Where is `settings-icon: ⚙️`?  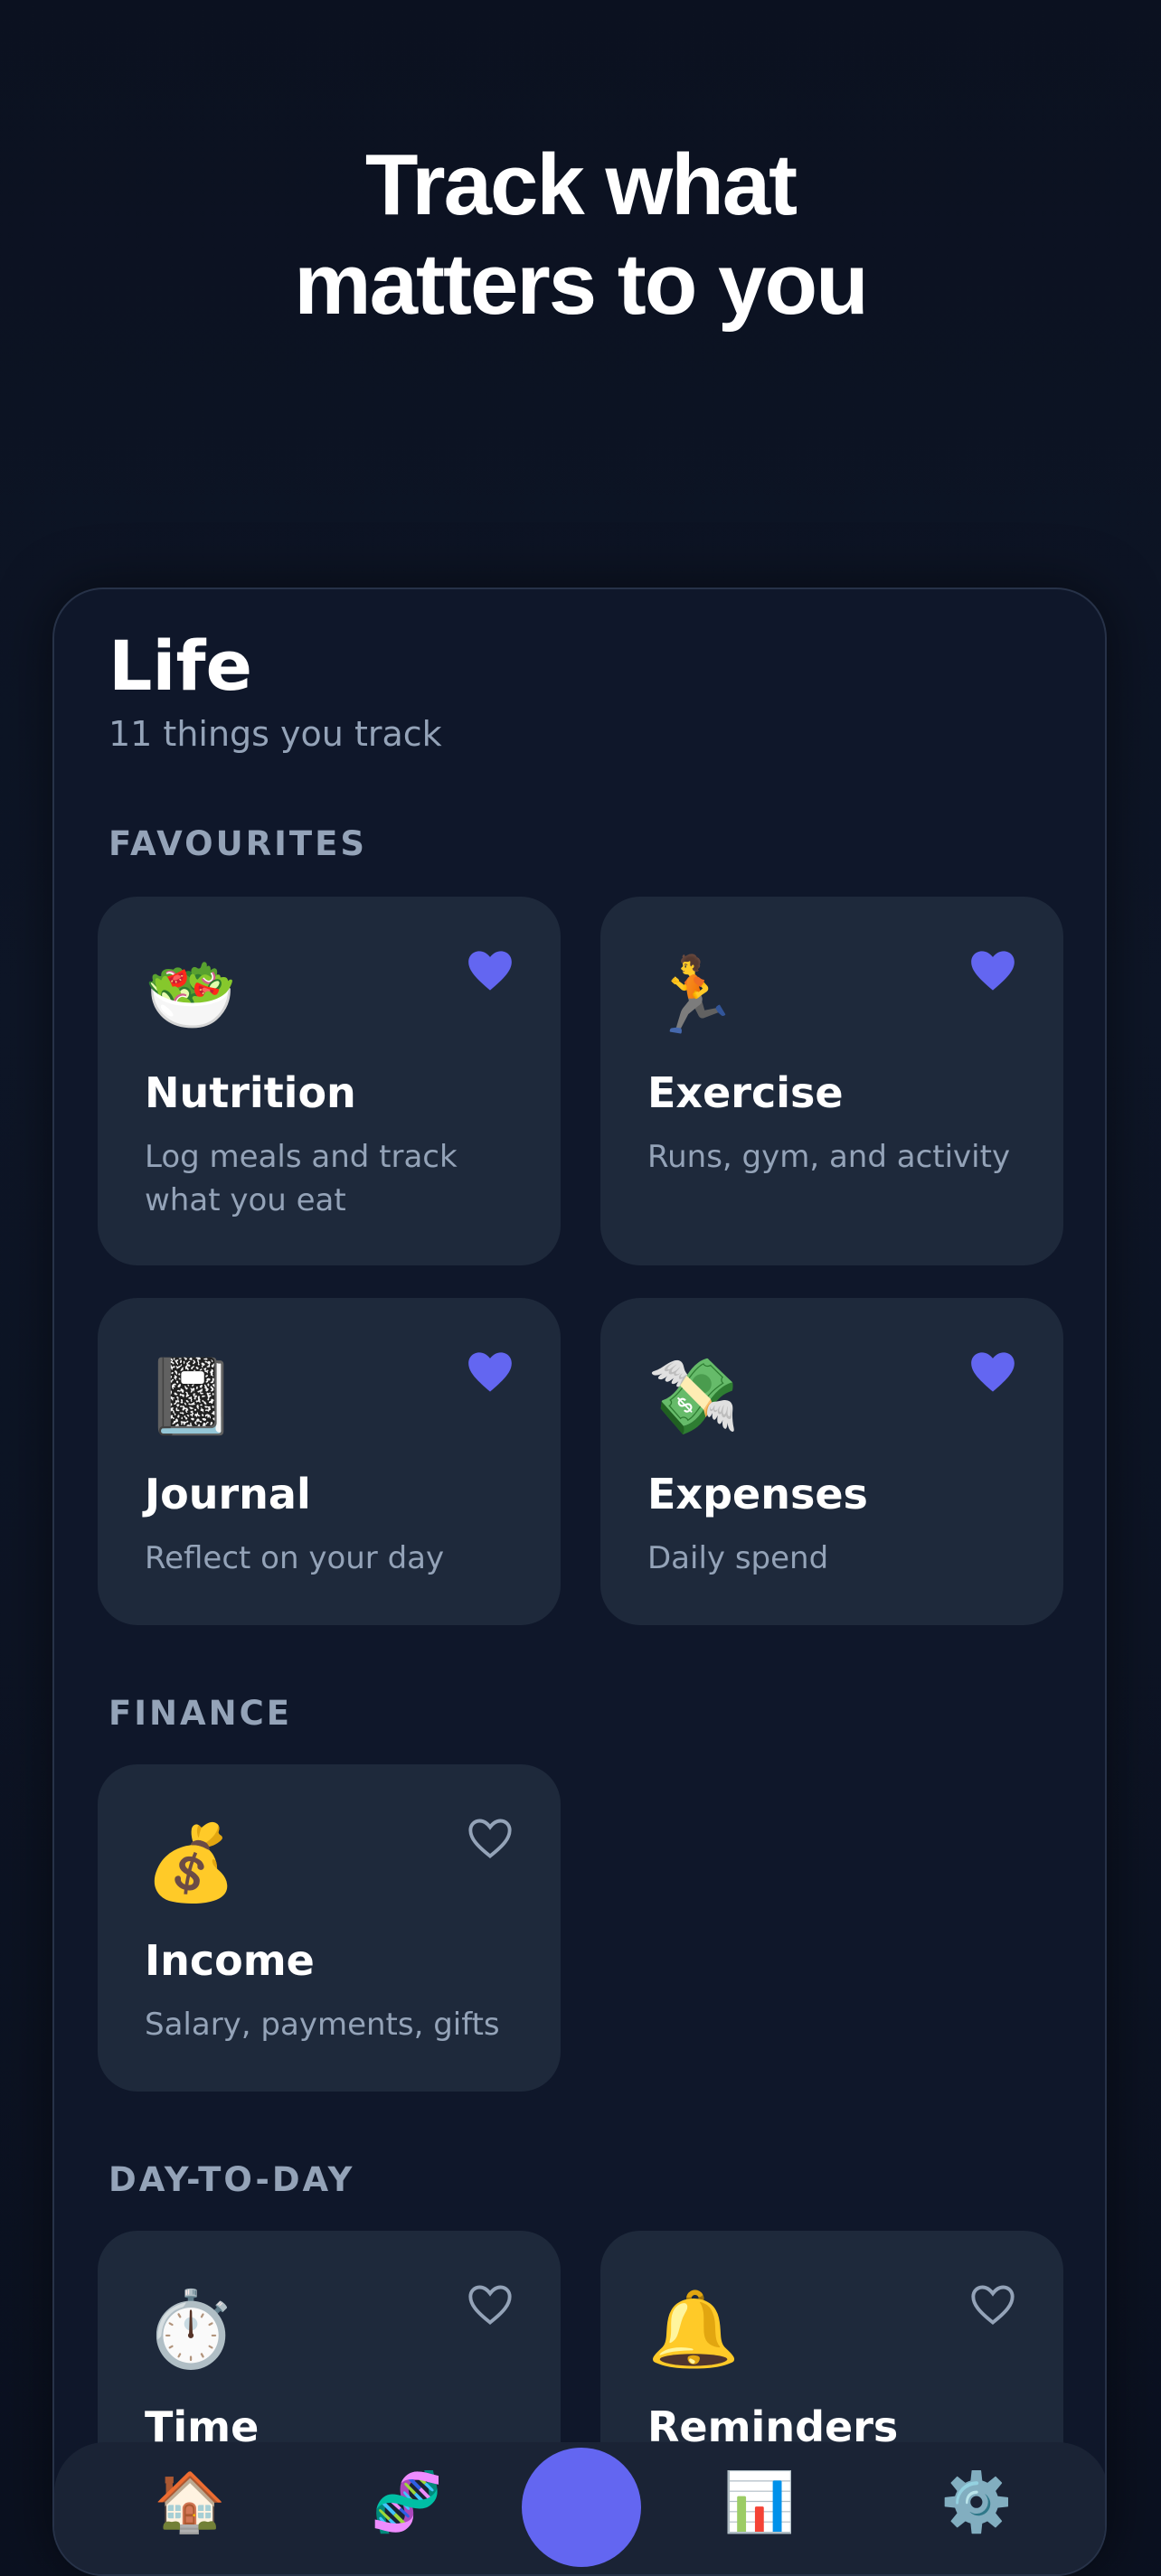 settings-icon: ⚙️ is located at coordinates (976, 2502).